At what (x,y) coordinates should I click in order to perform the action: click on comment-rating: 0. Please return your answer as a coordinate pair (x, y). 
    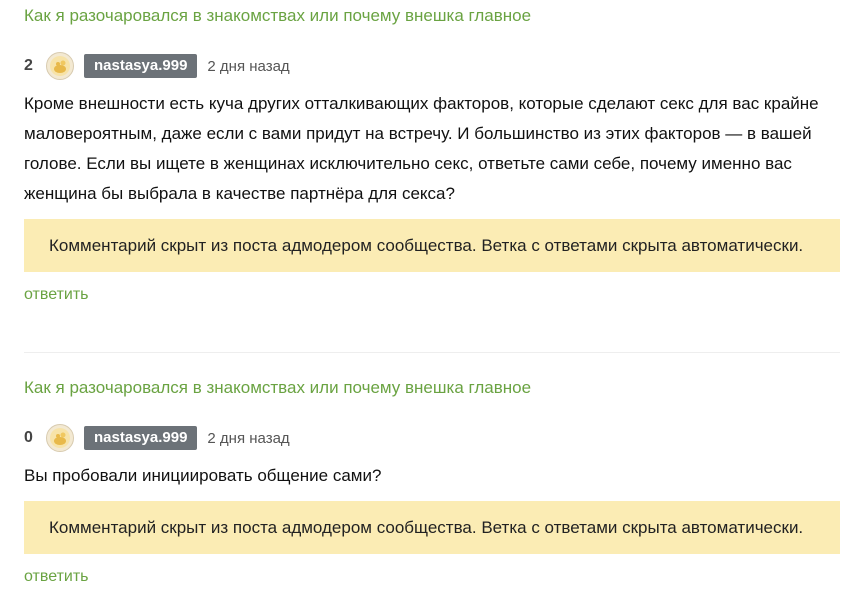
    Looking at the image, I should click on (28, 437).